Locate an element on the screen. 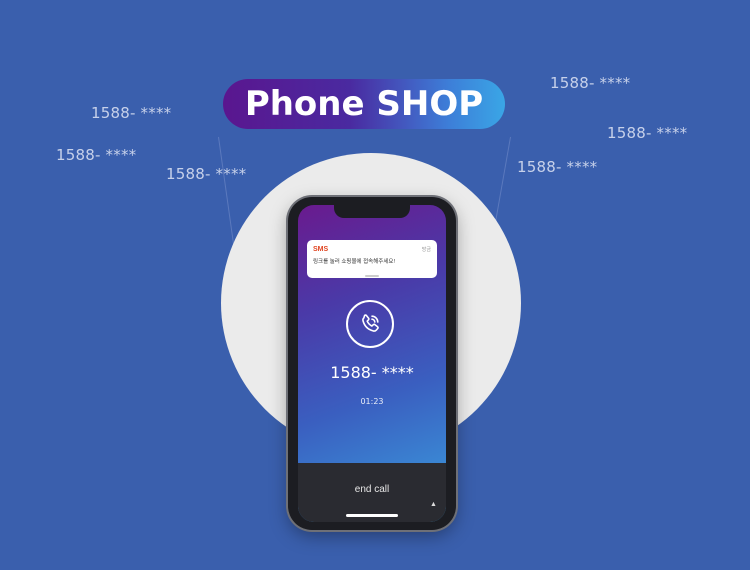  phone-notch is located at coordinates (372, 211).